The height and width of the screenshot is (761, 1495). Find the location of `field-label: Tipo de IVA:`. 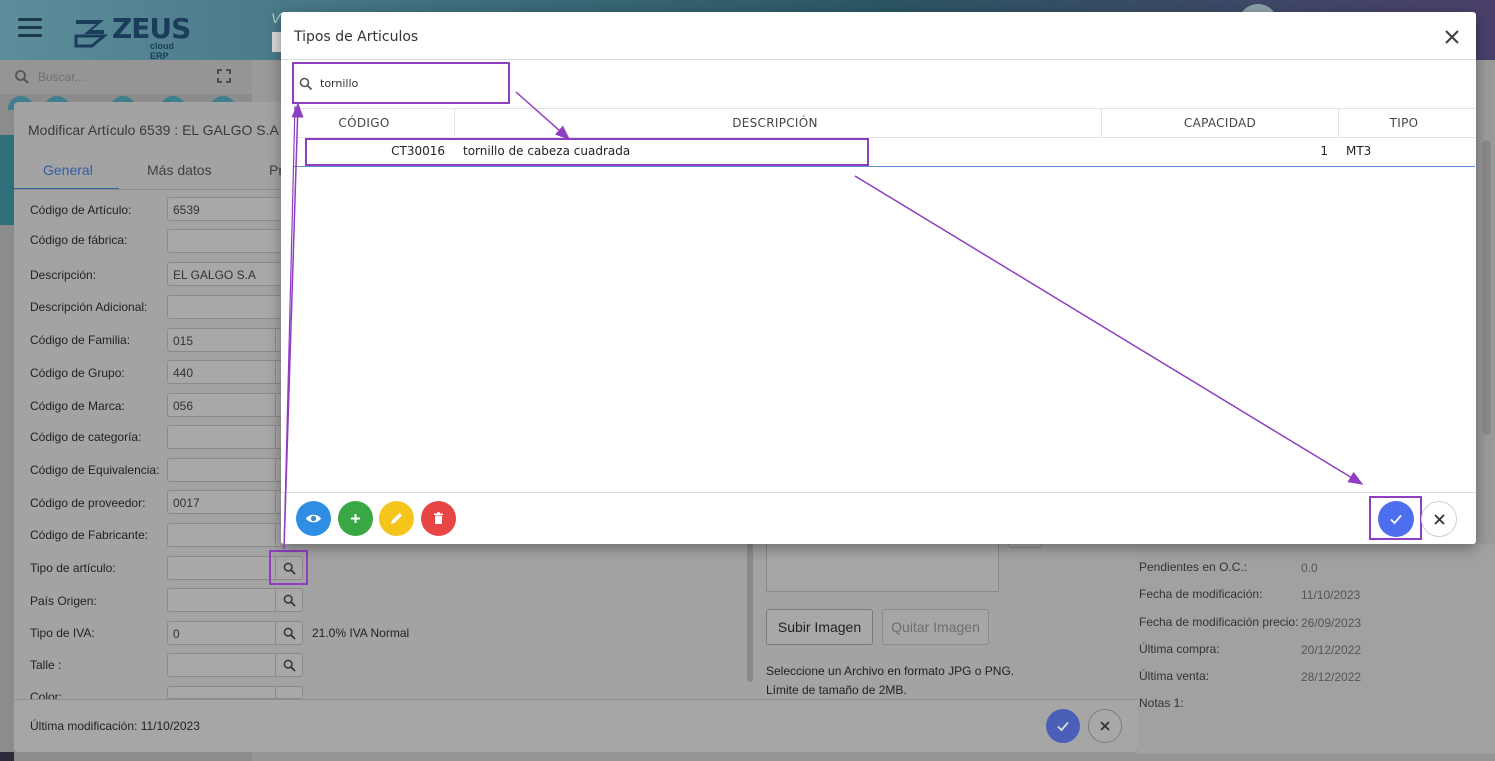

field-label: Tipo de IVA: is located at coordinates (62, 633).